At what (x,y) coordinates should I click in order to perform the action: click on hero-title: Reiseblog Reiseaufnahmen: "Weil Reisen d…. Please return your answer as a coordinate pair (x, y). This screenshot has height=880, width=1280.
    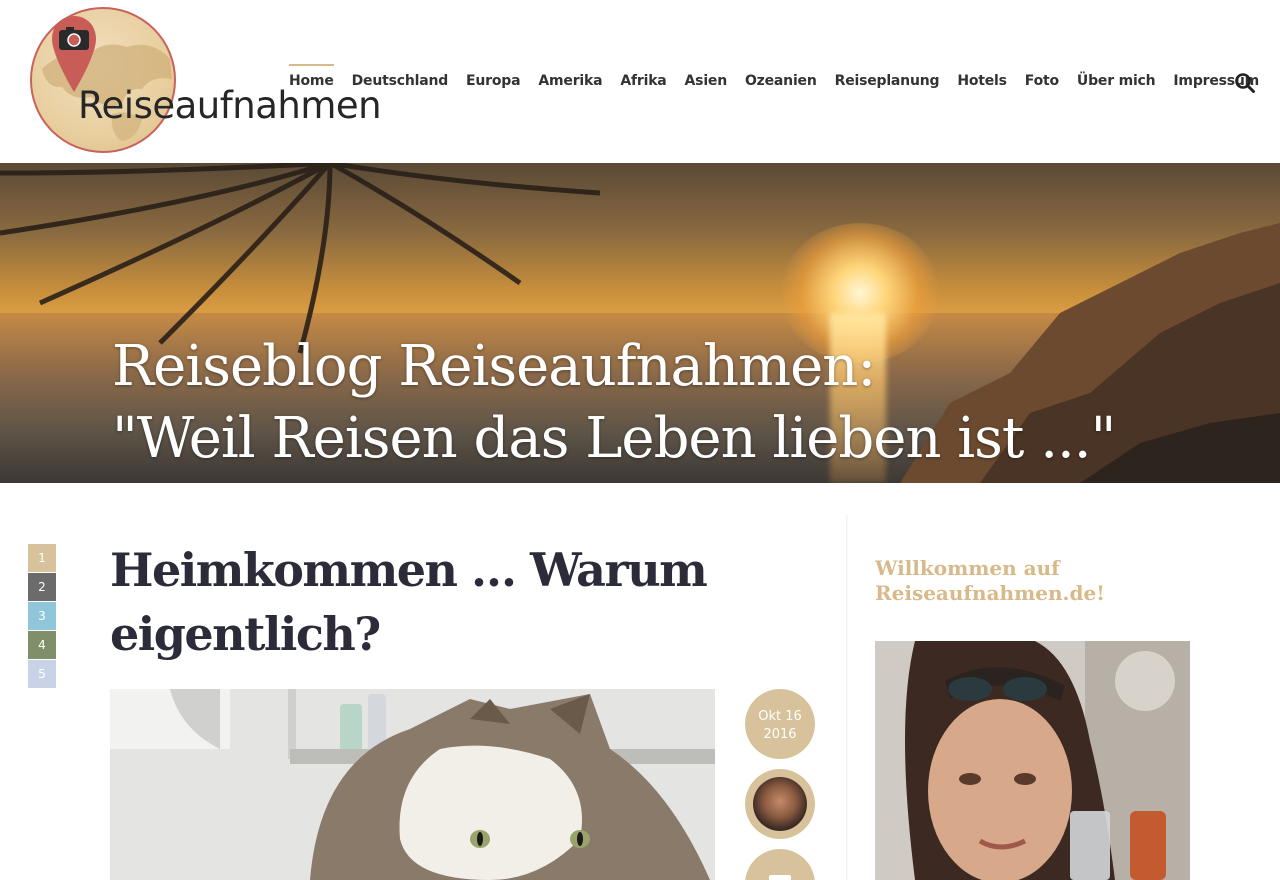
    Looking at the image, I should click on (614, 403).